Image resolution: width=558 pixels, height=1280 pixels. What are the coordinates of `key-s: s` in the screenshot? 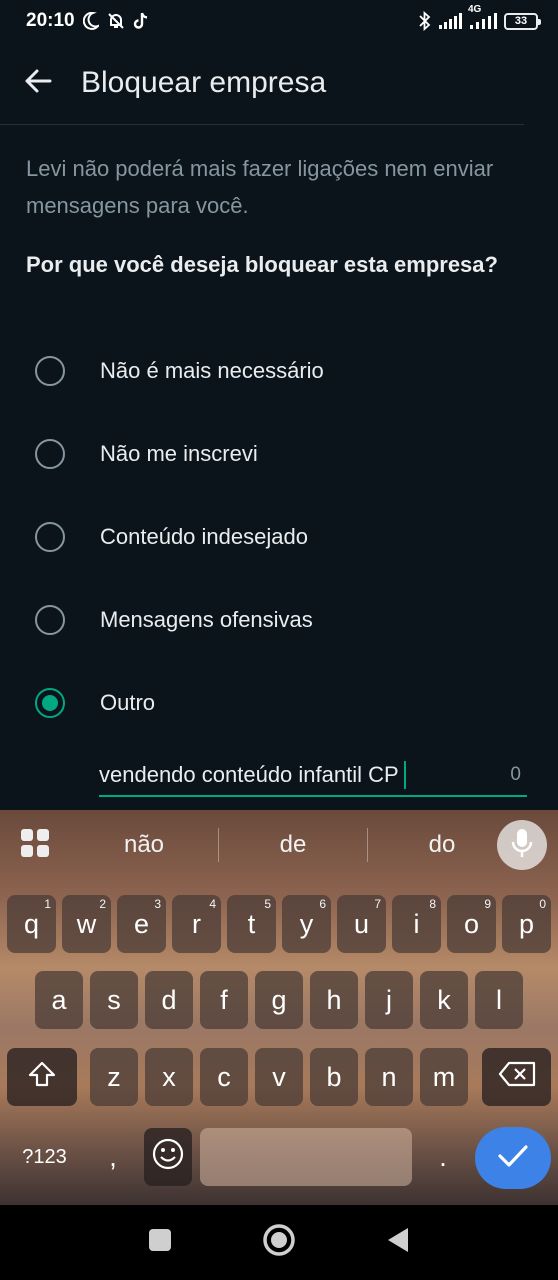 It's located at (114, 1000).